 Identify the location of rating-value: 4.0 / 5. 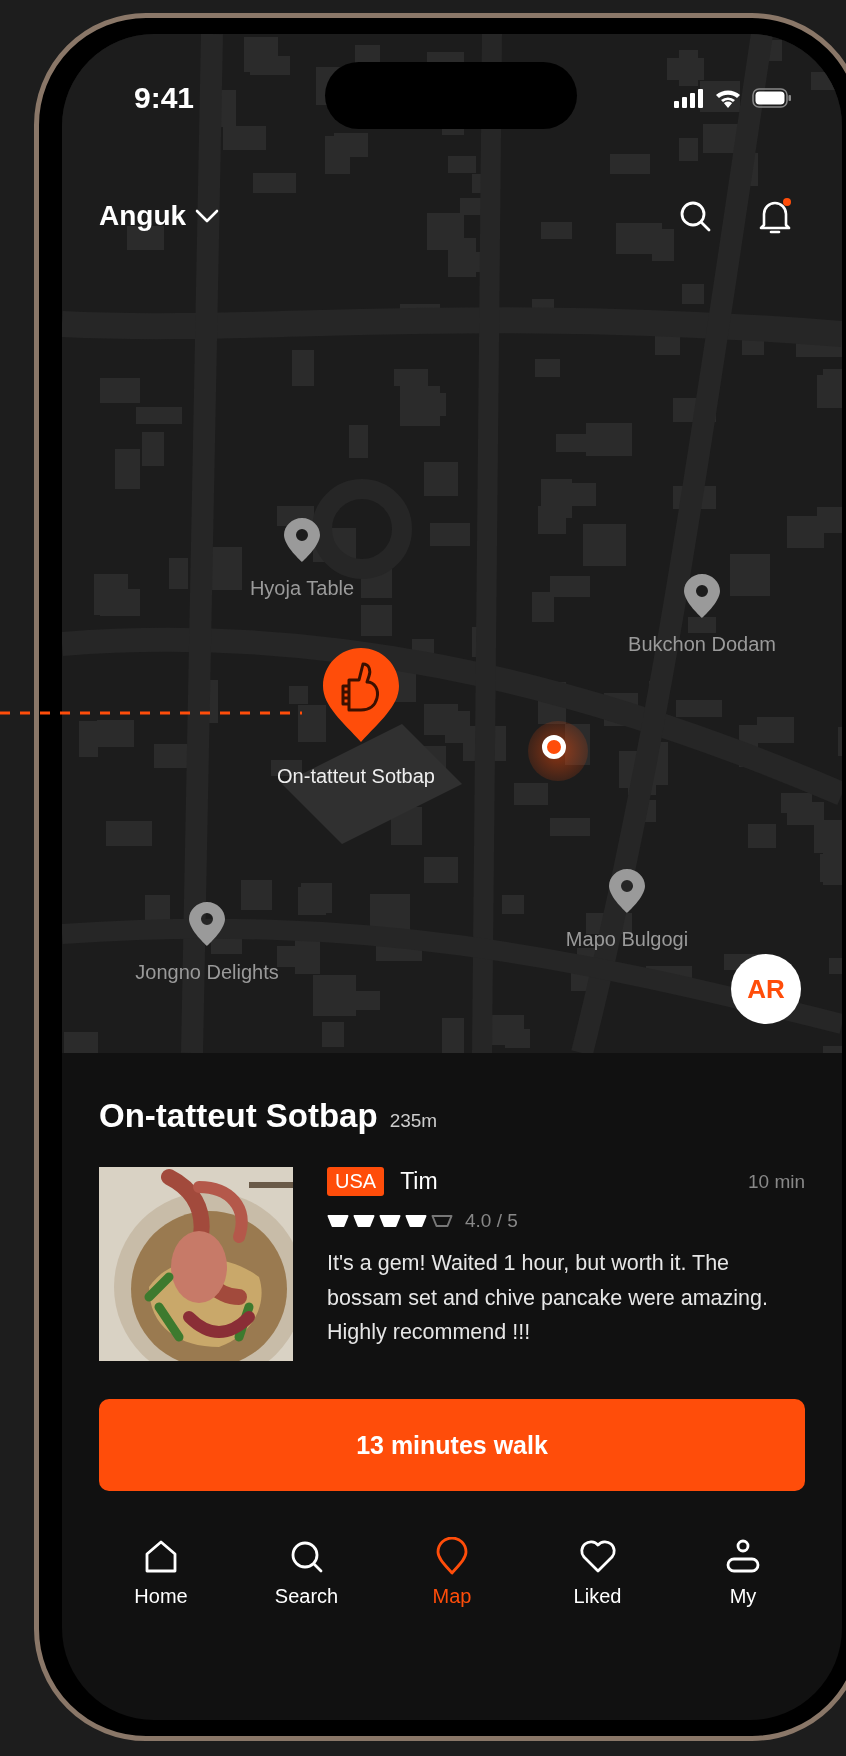
(491, 1221).